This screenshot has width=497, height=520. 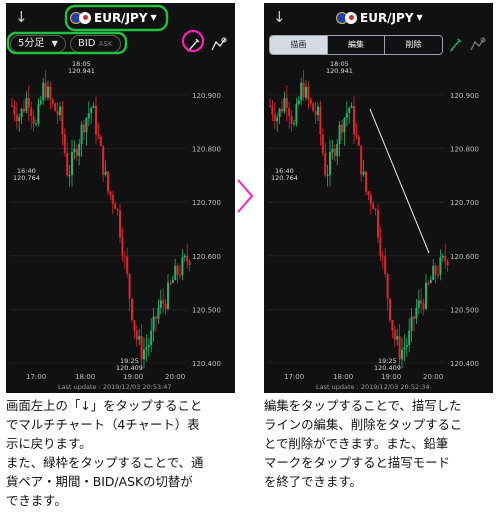 What do you see at coordinates (419, 17) in the screenshot?
I see `dropdown-caret-icon: ▼` at bounding box center [419, 17].